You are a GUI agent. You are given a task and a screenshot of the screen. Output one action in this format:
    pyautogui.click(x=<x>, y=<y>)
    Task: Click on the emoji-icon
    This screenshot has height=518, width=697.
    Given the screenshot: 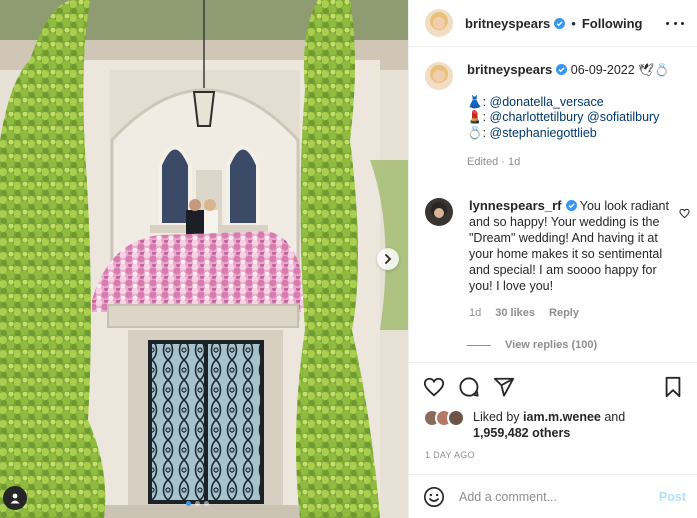 What is the action you would take?
    pyautogui.click(x=434, y=497)
    